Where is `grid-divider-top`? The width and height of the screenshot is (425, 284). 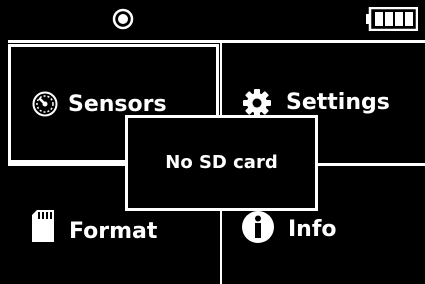
grid-divider-top is located at coordinates (216, 41).